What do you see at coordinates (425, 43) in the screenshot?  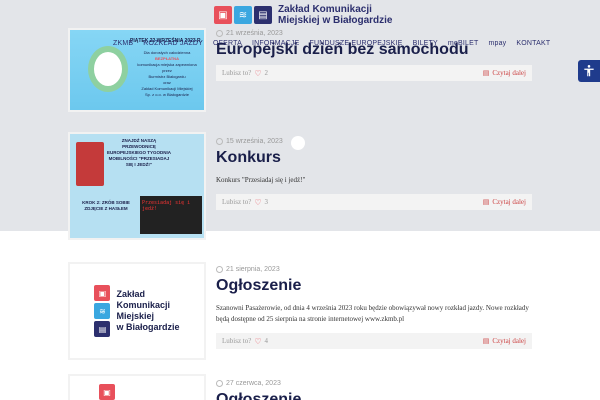 I see `nav-item-bilety: BILETY` at bounding box center [425, 43].